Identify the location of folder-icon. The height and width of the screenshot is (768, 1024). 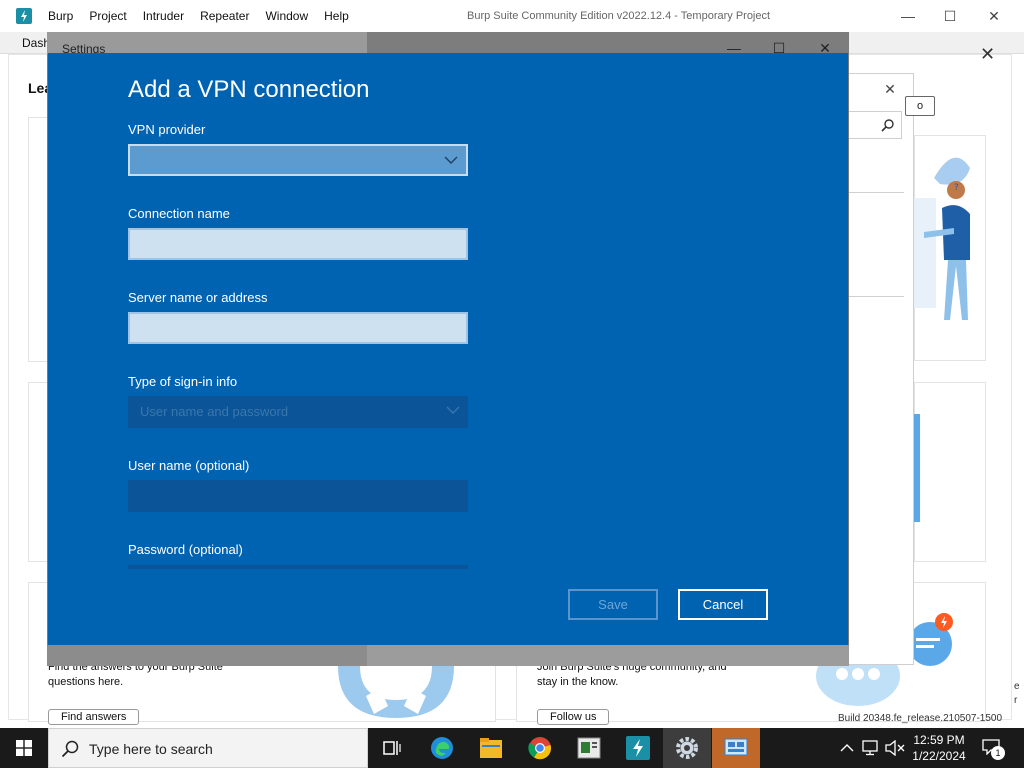
(491, 748).